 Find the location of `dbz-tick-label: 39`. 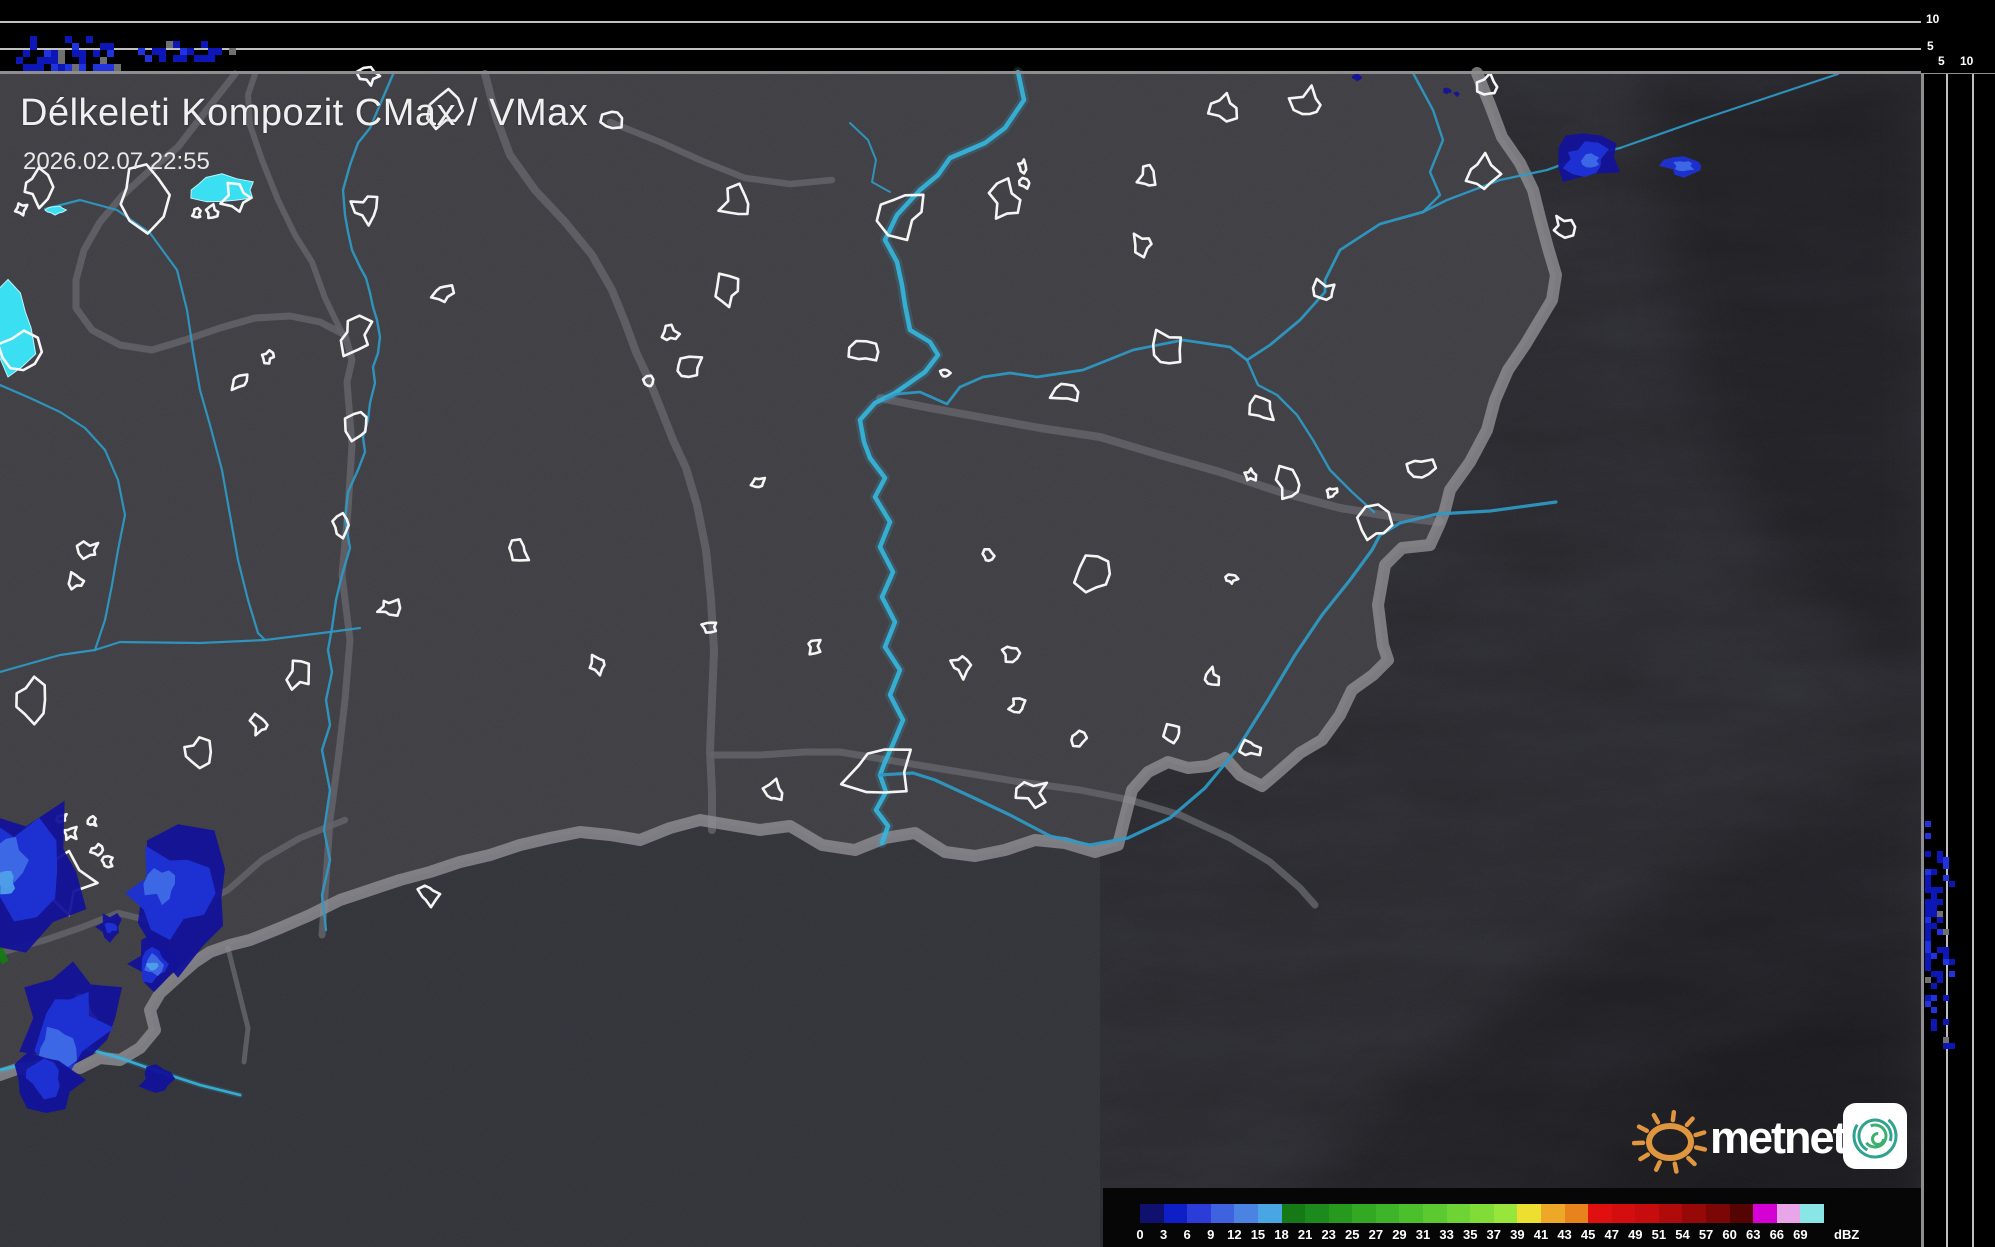

dbz-tick-label: 39 is located at coordinates (1517, 1234).